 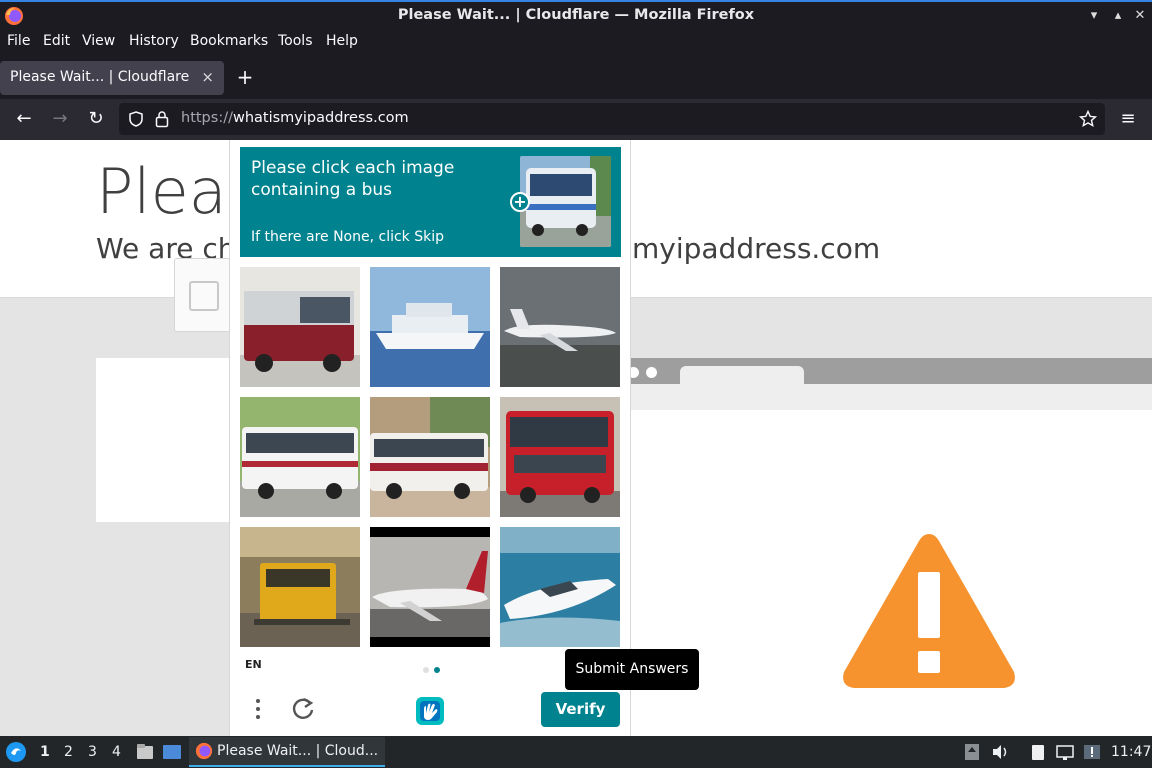 What do you see at coordinates (881, 371) in the screenshot?
I see `illustration-tabbar` at bounding box center [881, 371].